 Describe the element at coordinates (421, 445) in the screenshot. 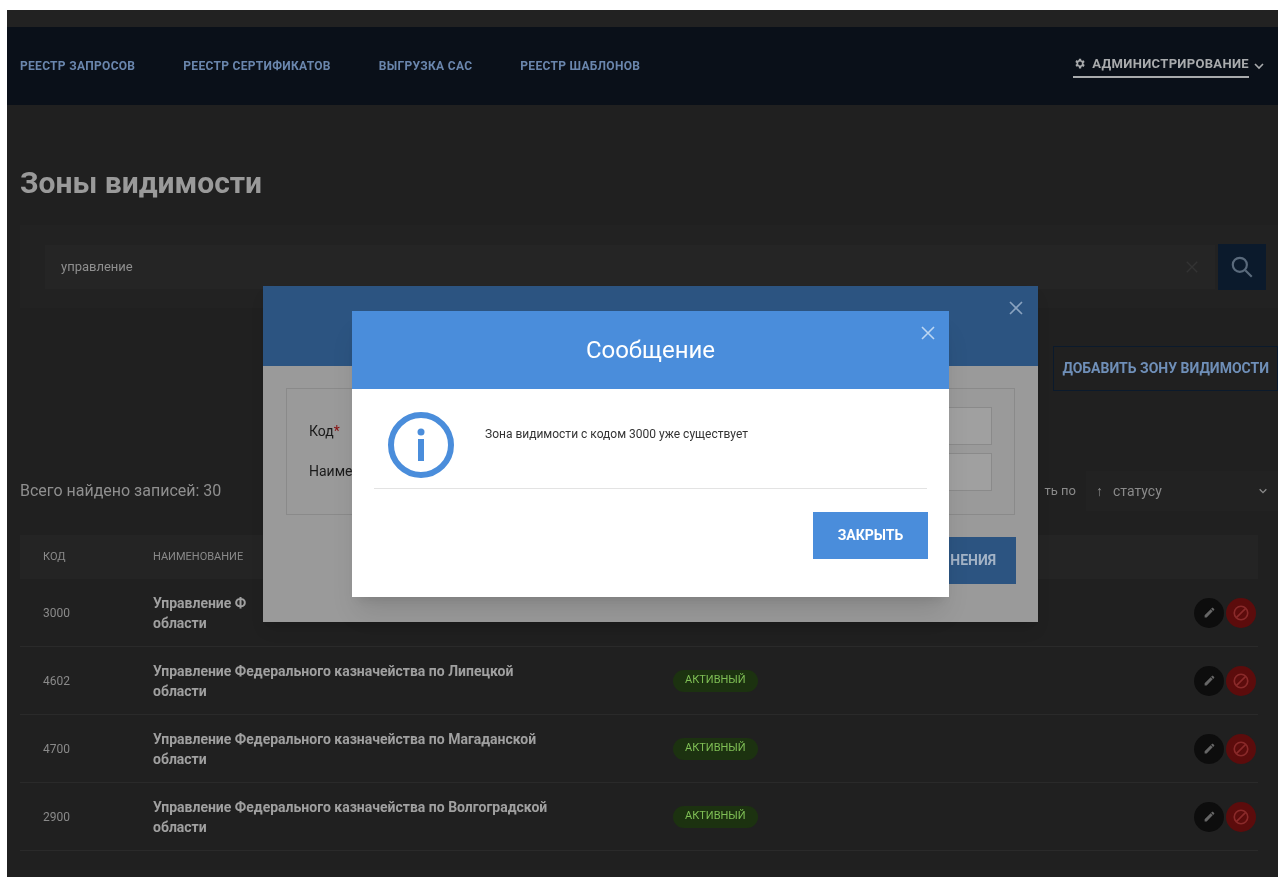

I see `info-icon` at that location.